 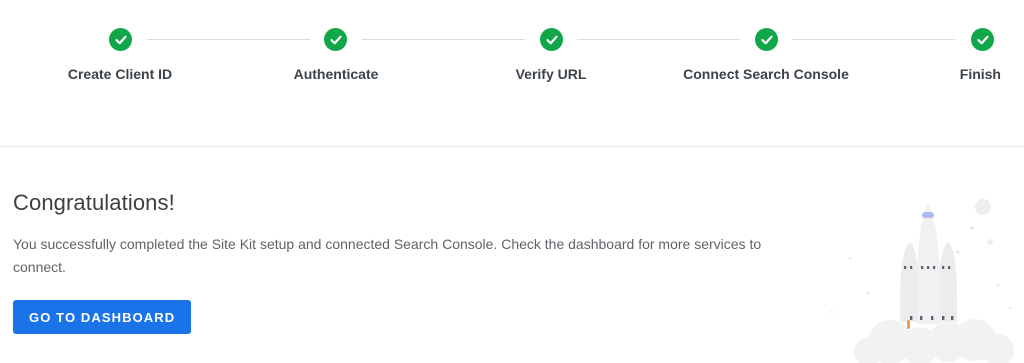 What do you see at coordinates (102, 317) in the screenshot?
I see `go-to-dashboard-button: GO TO DASHBOARD` at bounding box center [102, 317].